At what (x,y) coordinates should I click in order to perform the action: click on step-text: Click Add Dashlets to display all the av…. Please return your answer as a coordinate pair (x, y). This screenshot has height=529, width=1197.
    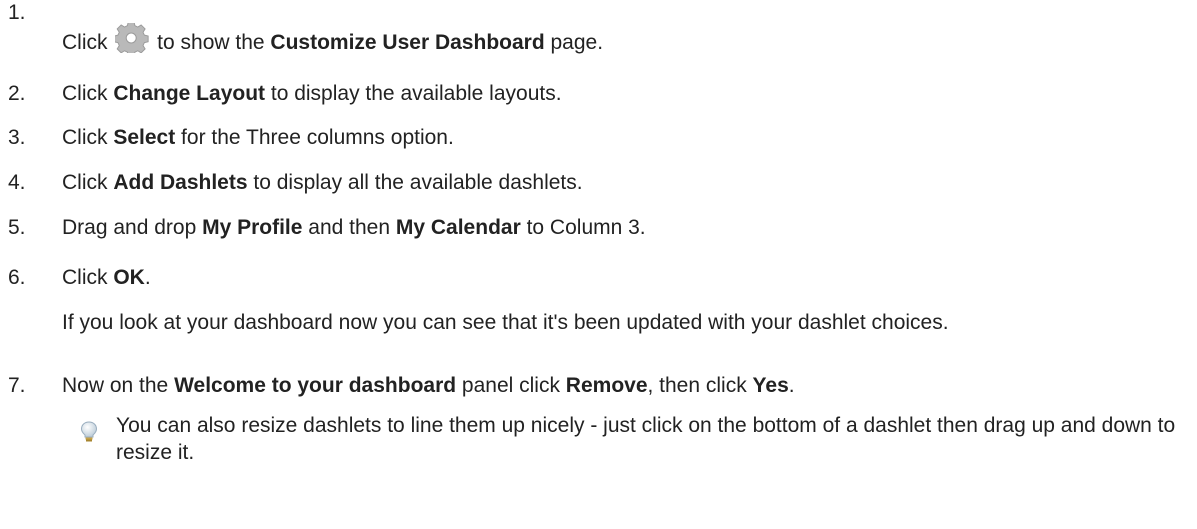
    Looking at the image, I should click on (322, 182).